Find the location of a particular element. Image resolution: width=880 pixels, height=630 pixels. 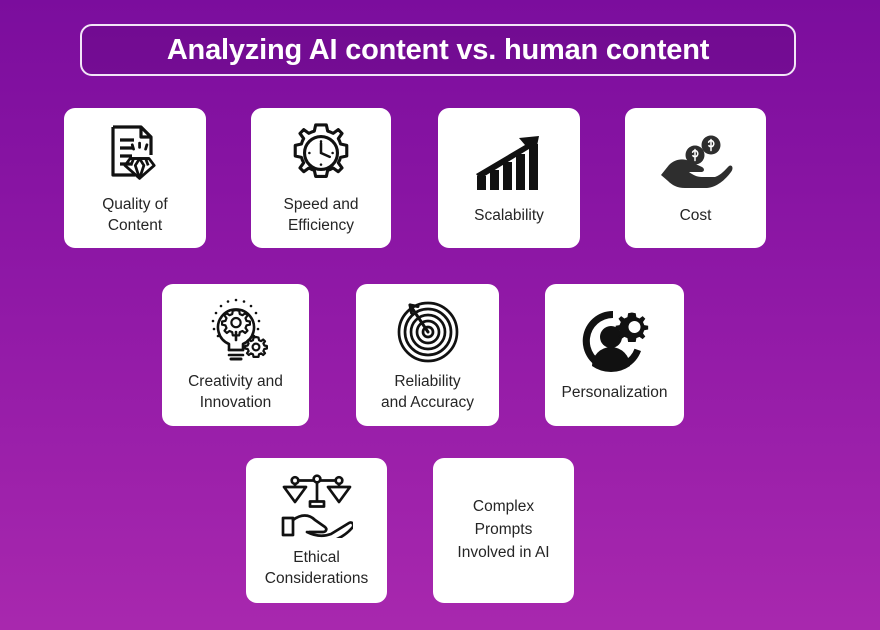

user-gear-icon is located at coordinates (615, 341).